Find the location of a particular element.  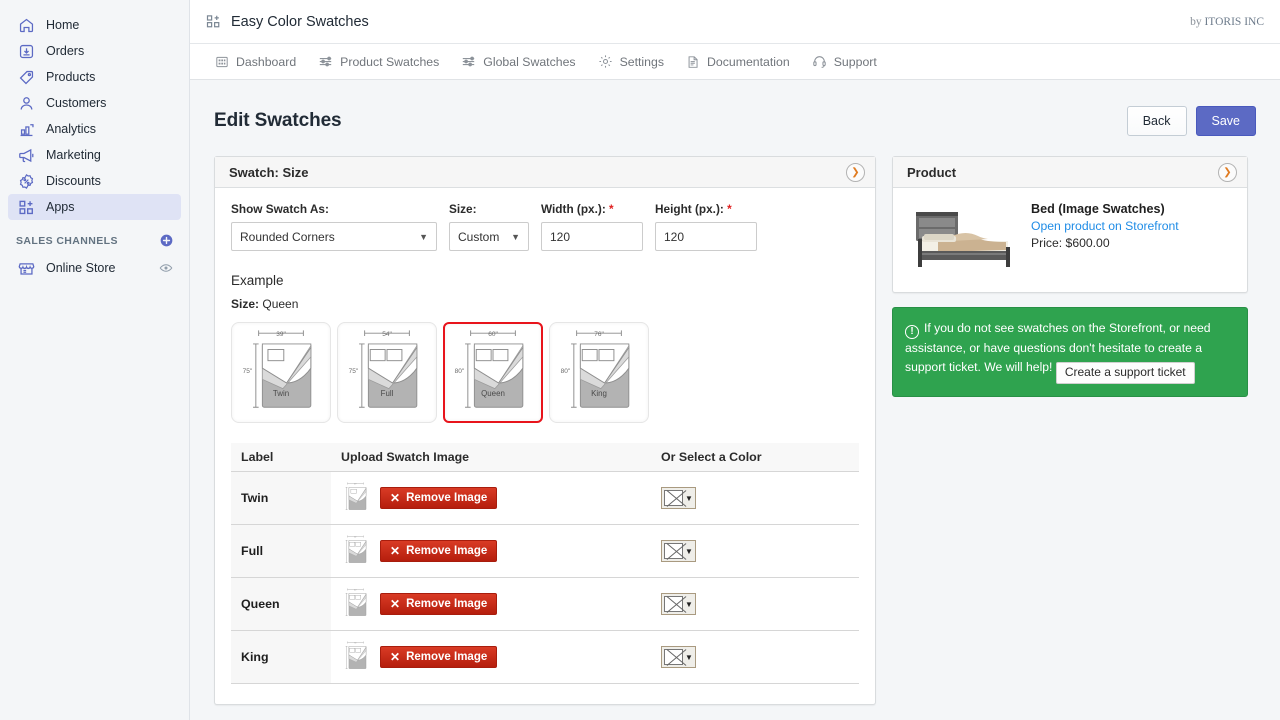

tab-settings: Settings is located at coordinates (631, 61).